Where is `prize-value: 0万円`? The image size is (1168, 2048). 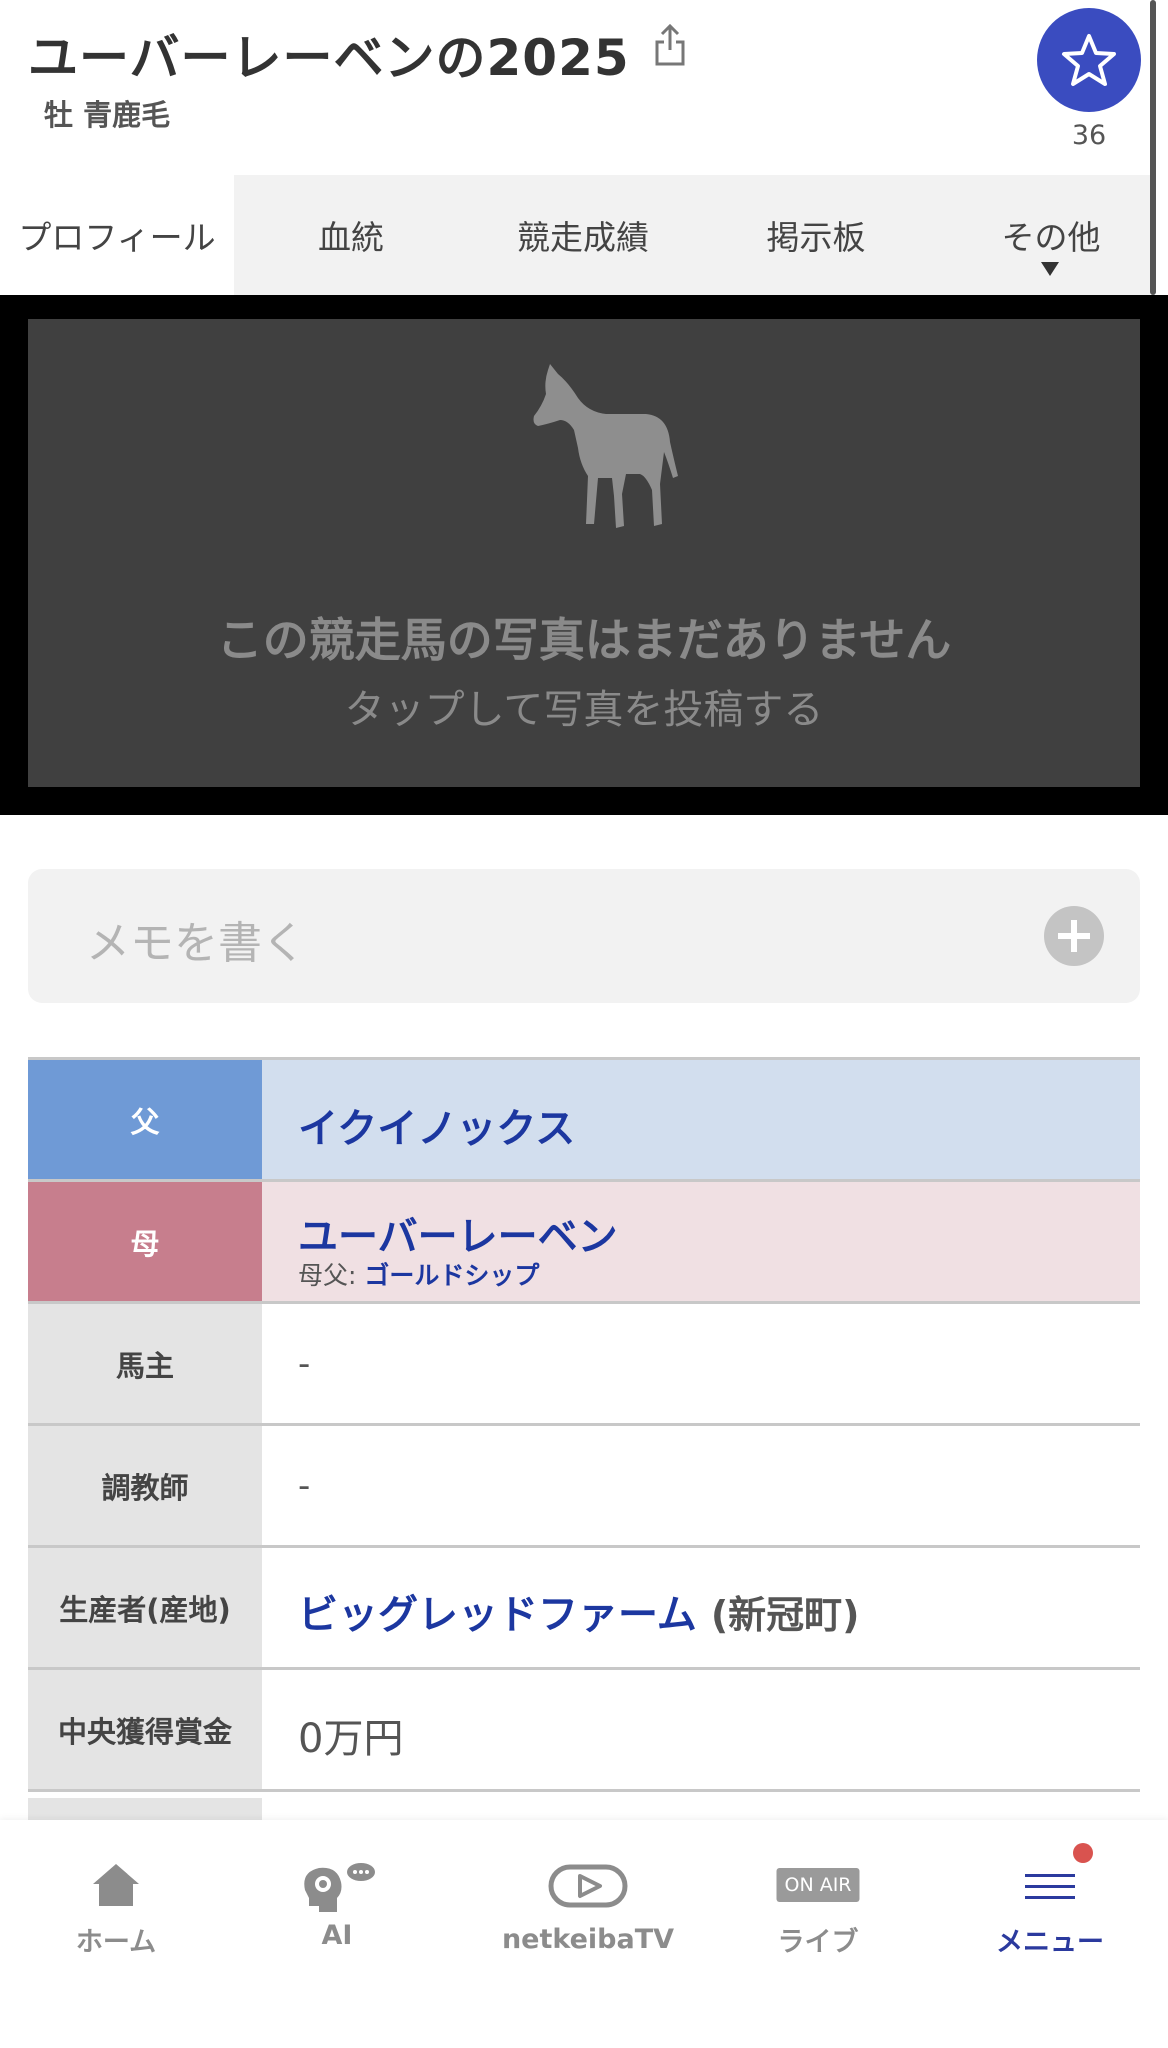
prize-value: 0万円 is located at coordinates (351, 1739).